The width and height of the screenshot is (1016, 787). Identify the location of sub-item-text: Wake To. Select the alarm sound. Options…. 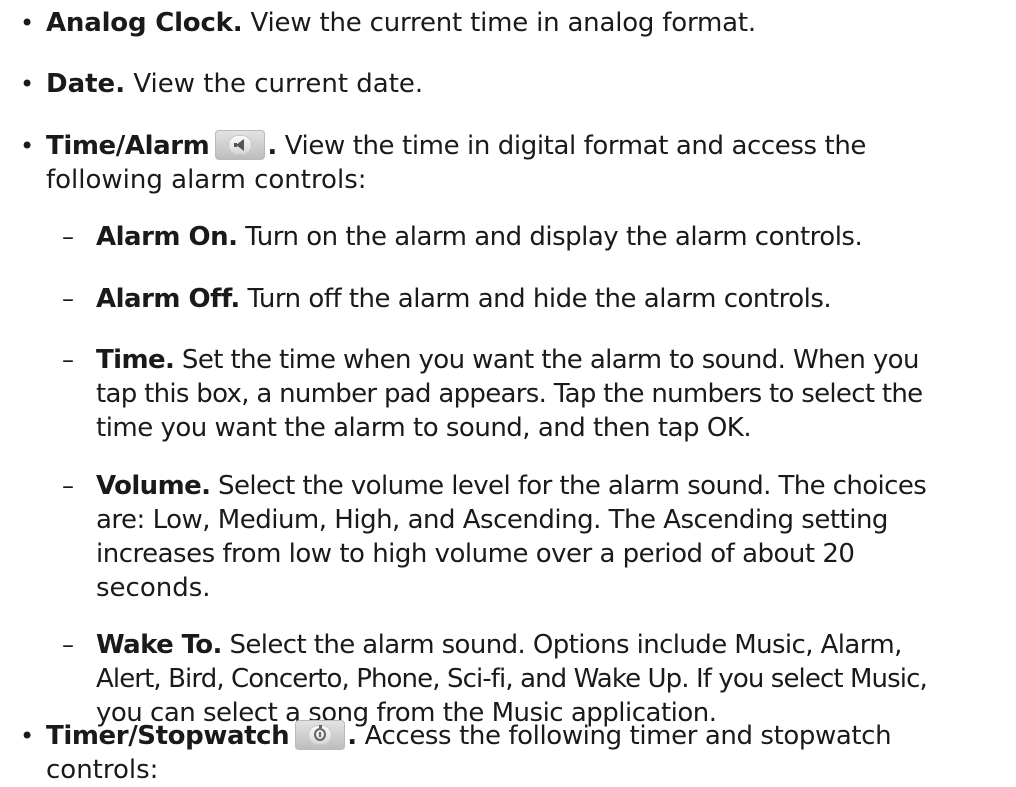
(553, 679).